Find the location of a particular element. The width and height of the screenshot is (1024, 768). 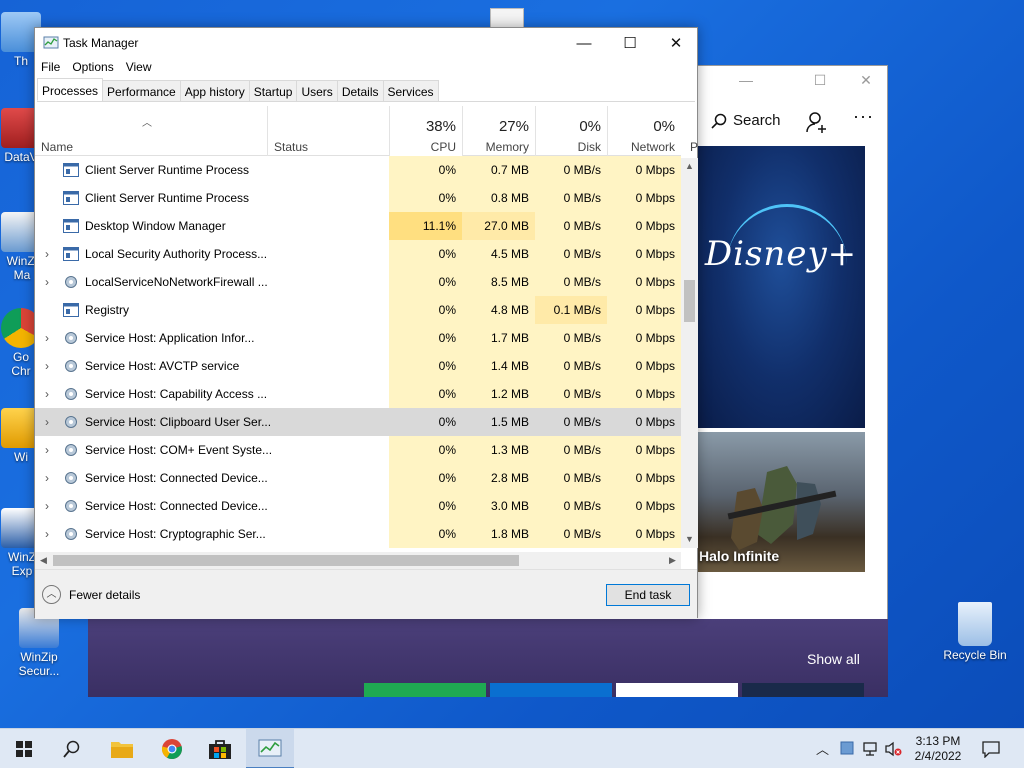

column-memory: 27% Memory is located at coordinates (498, 131).